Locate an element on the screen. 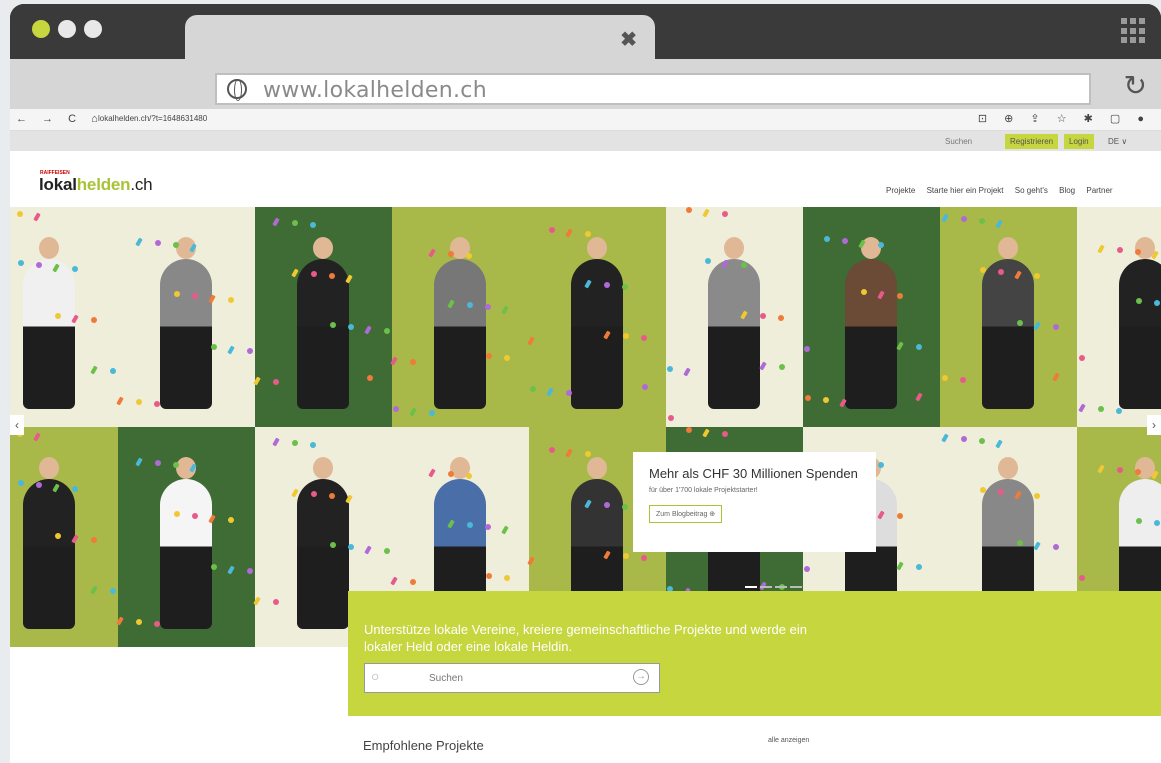 This screenshot has width=1161, height=763. project-search-input: ○ Suchen → is located at coordinates (512, 678).